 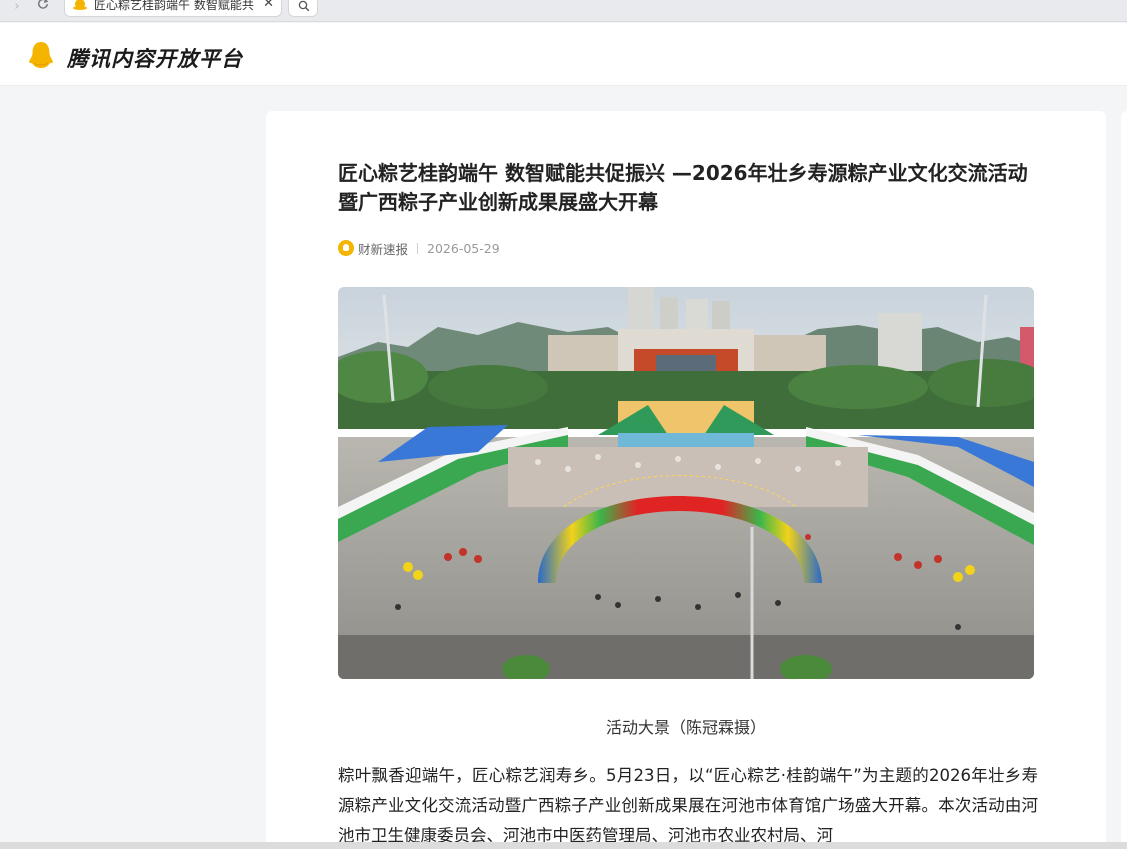 I want to click on article-meta: 财新速报 2026-05-29, so click(x=419, y=248).